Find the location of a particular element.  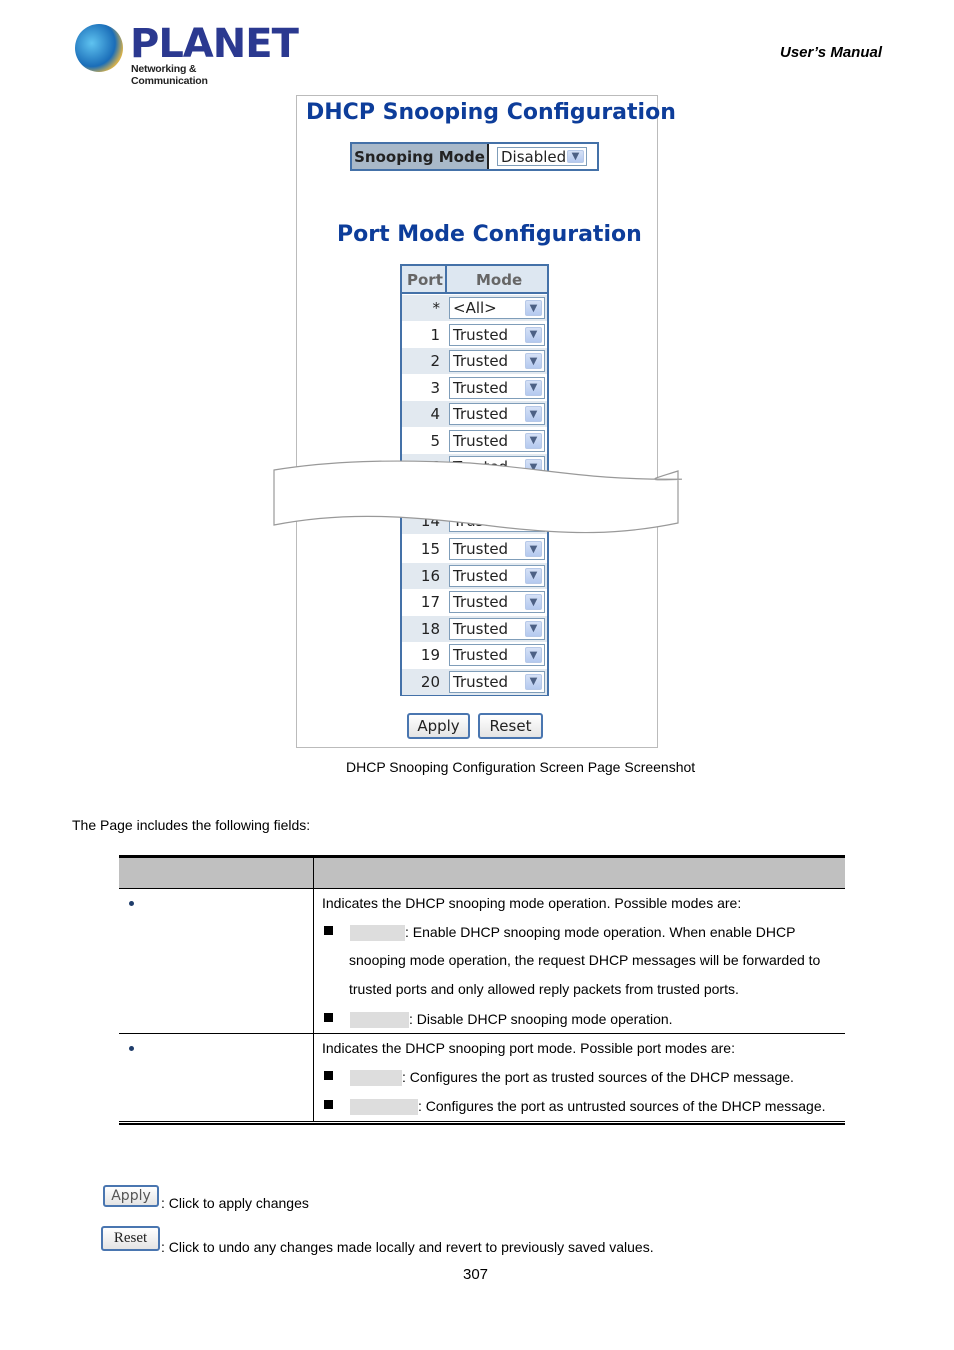

table-row: 5 Trusted ▼ is located at coordinates (474, 441).